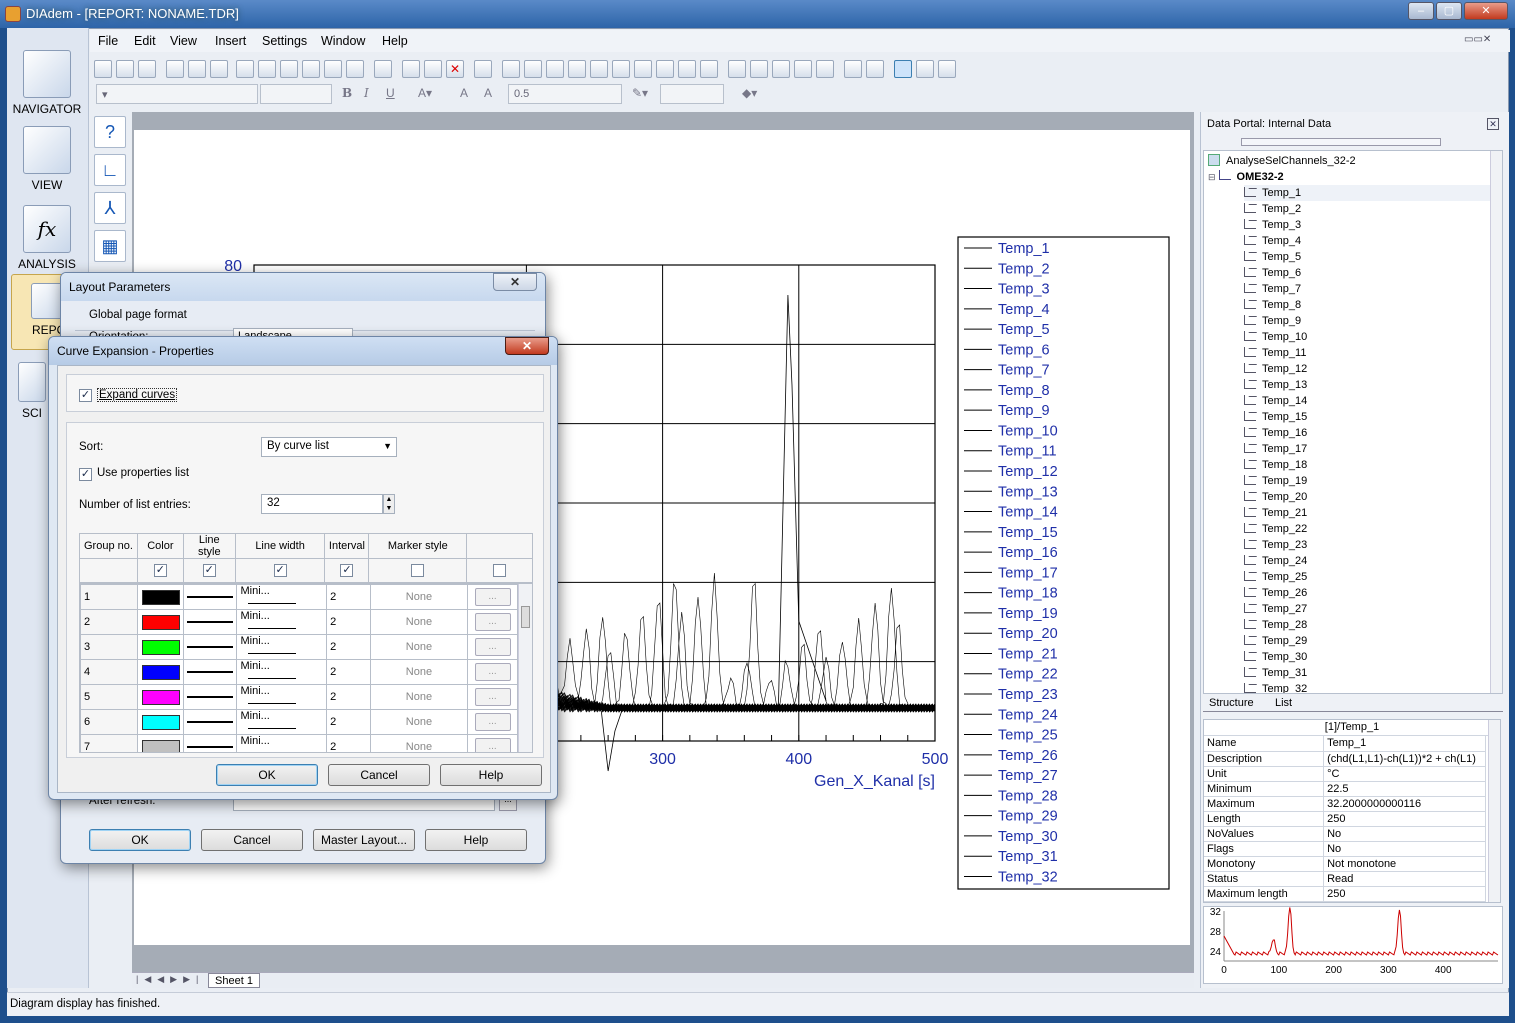  Describe the element at coordinates (692, 94) in the screenshot. I see `line-style-combo` at that location.